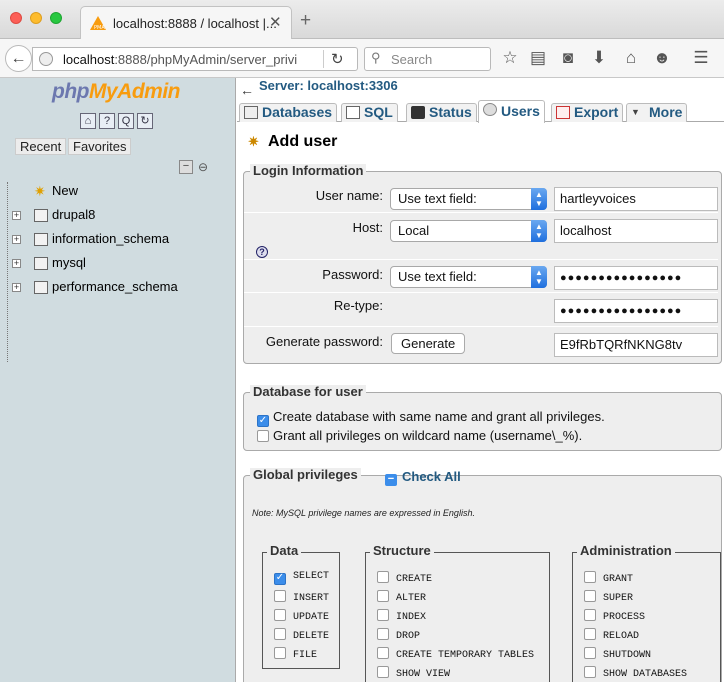 The height and width of the screenshot is (682, 724). What do you see at coordinates (301, 616) in the screenshot?
I see `privilege-update: UPDATE` at bounding box center [301, 616].